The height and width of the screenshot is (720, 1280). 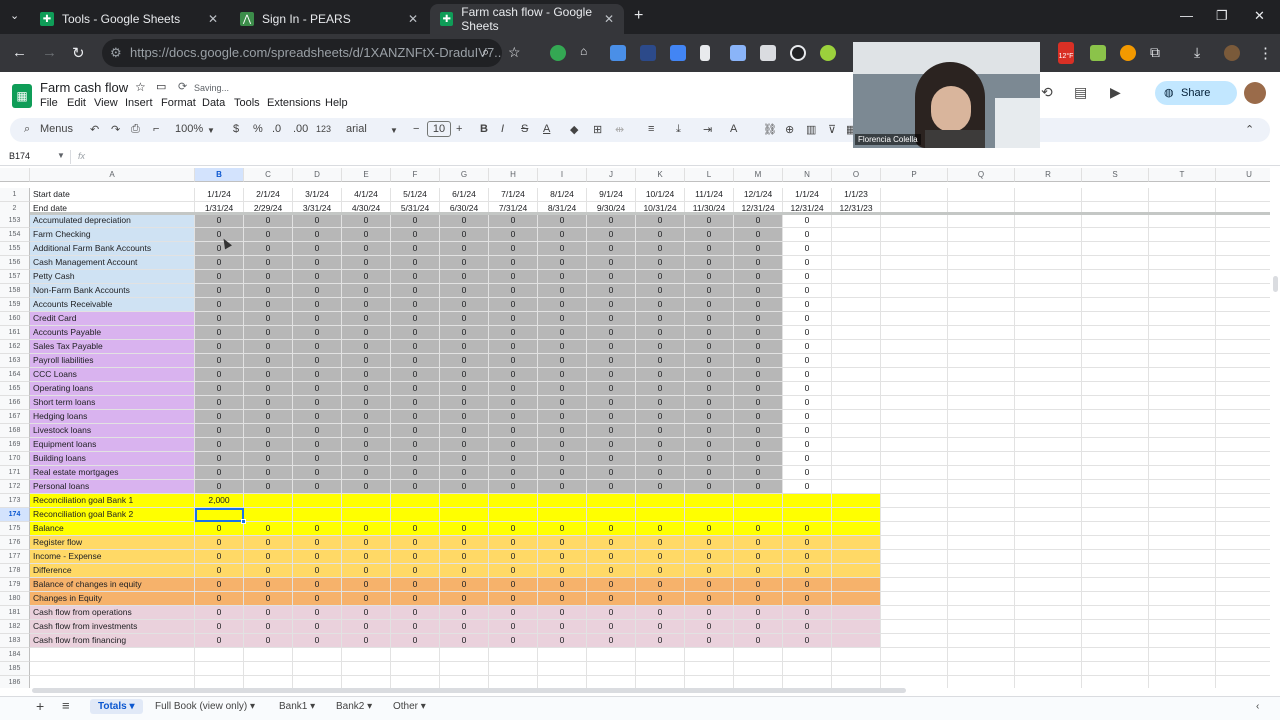 I want to click on column-header-o: O, so click(x=856, y=175).